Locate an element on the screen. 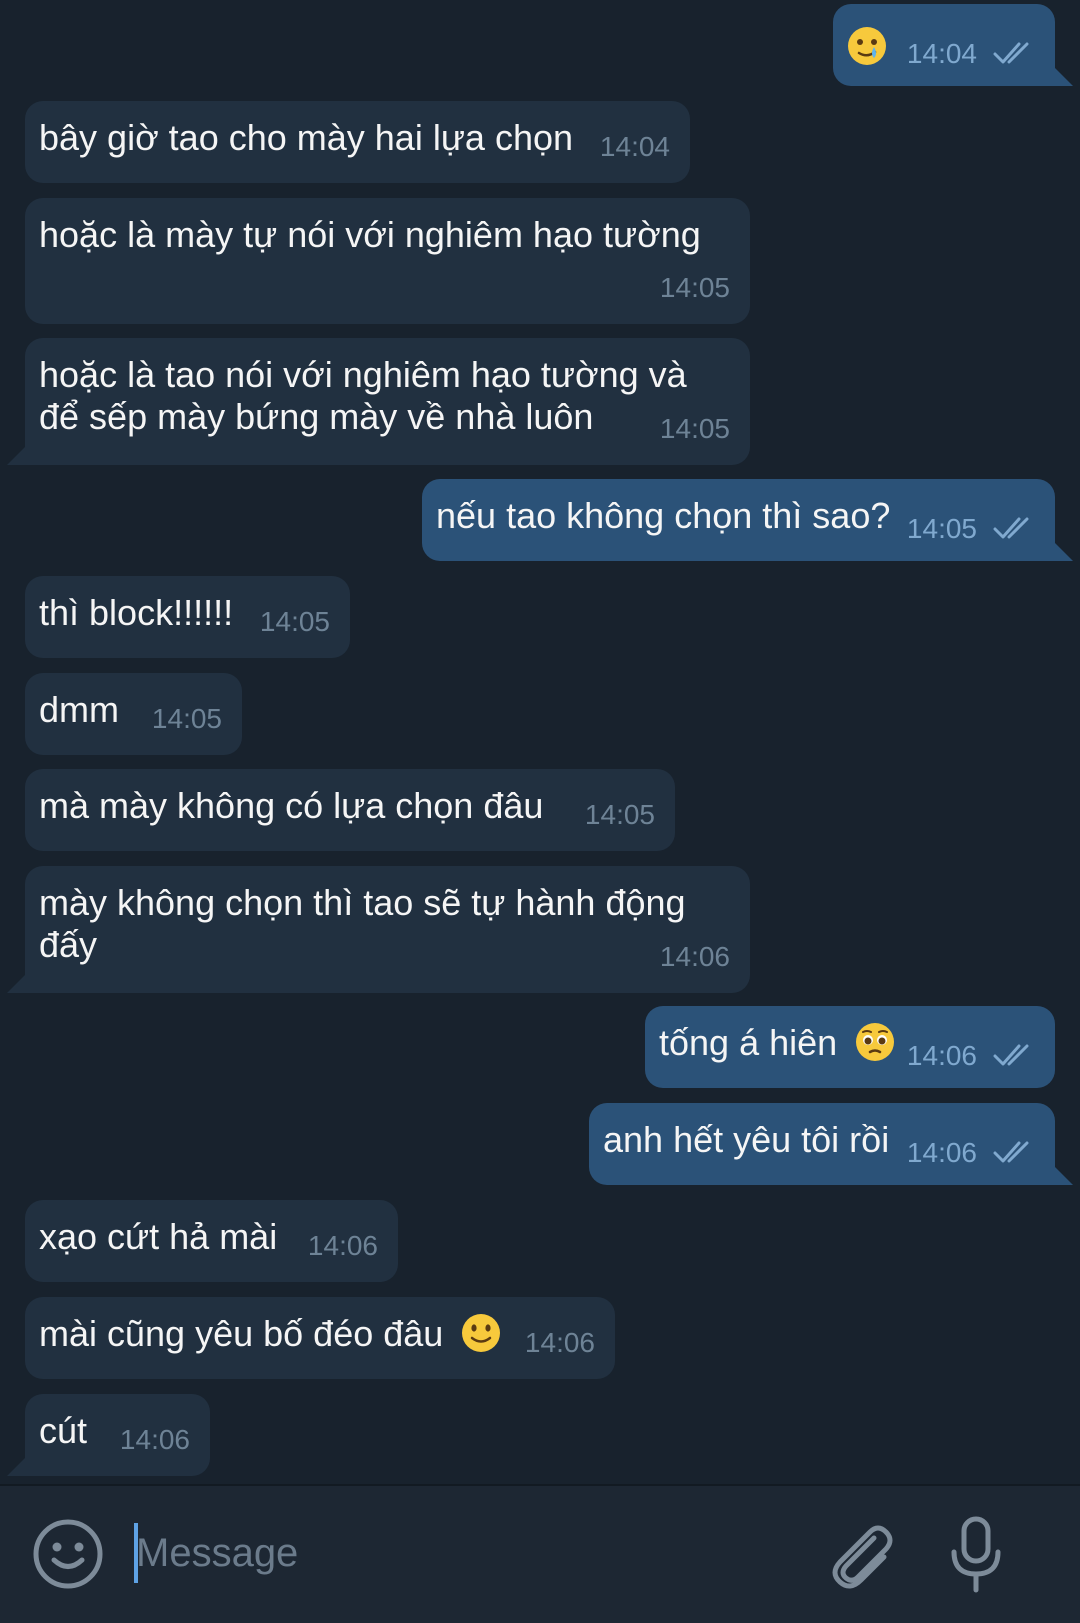  message-bubble-outgoing: 14:04 is located at coordinates (953, 45).